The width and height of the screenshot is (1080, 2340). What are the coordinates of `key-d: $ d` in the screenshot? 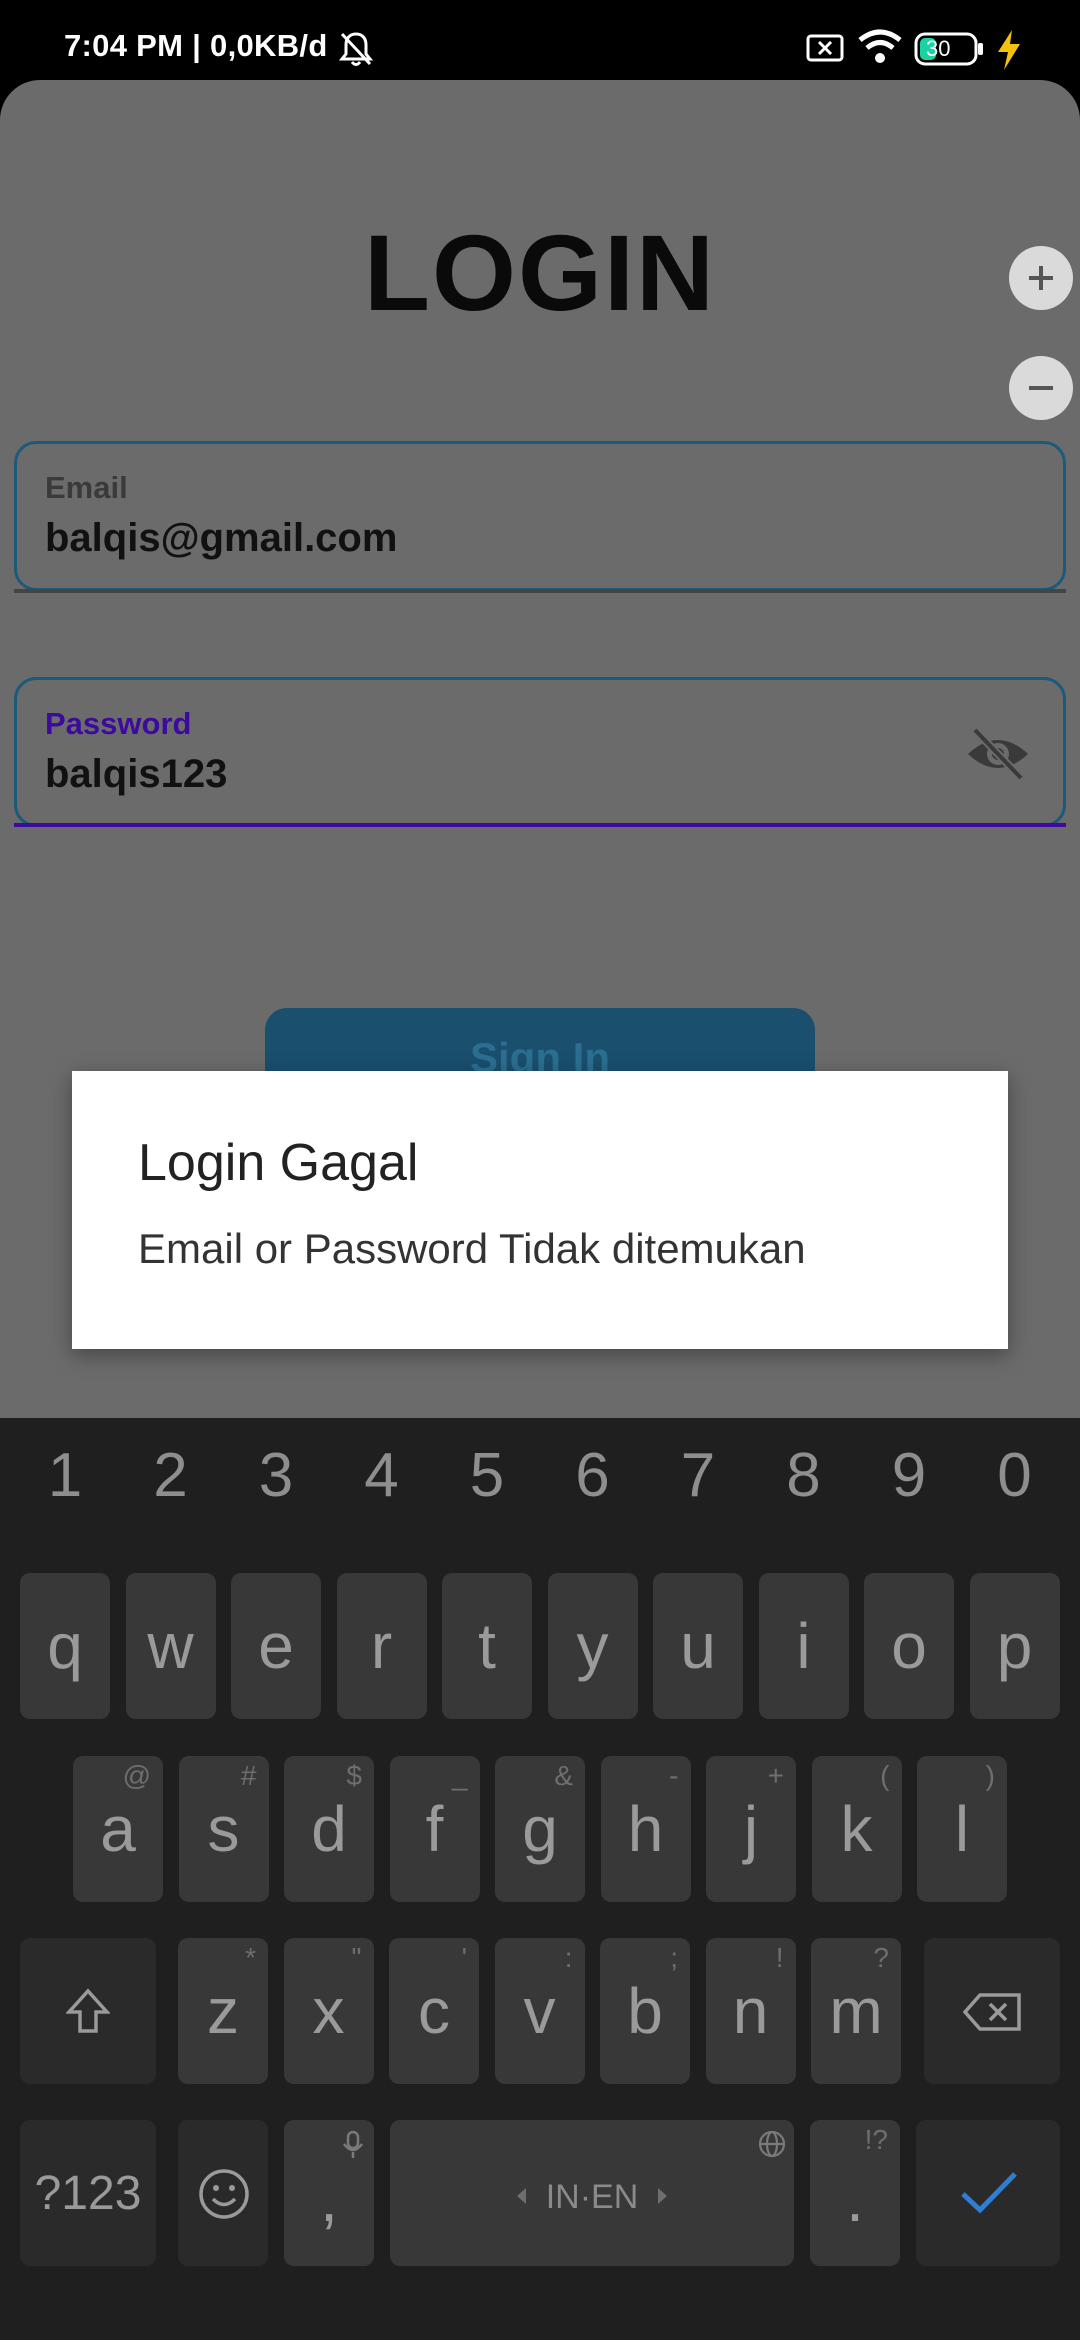 It's located at (329, 1829).